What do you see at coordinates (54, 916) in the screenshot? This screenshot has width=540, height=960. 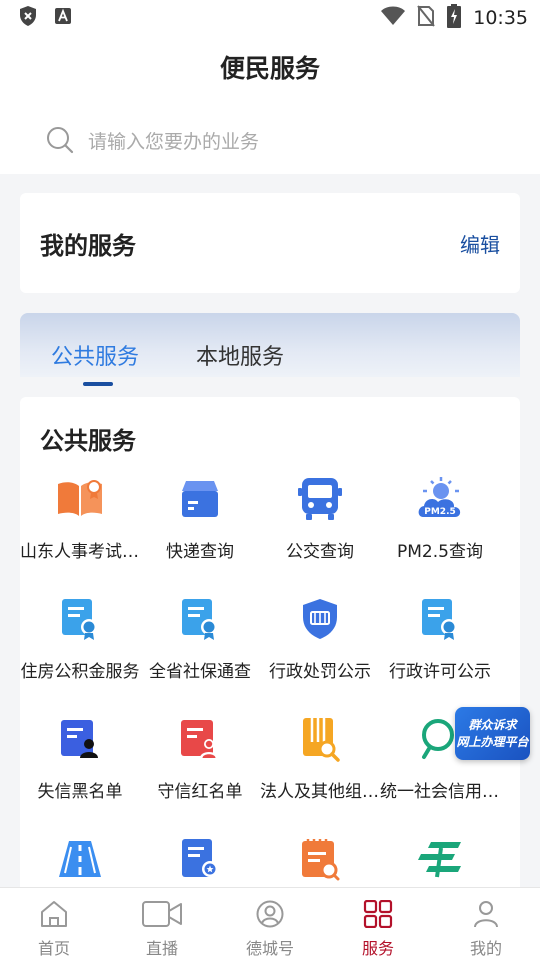 I see `home-icon` at bounding box center [54, 916].